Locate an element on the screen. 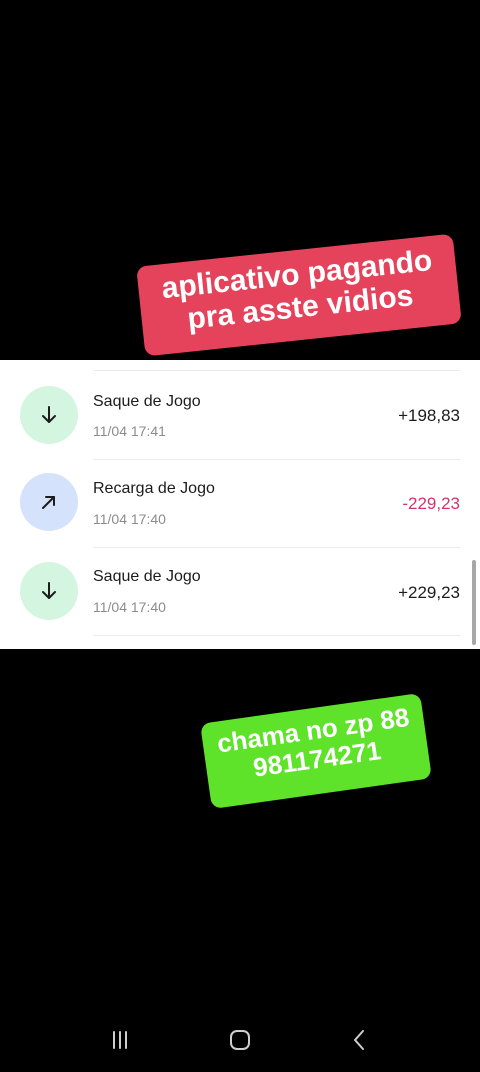 The height and width of the screenshot is (1072, 480). divider is located at coordinates (276, 635).